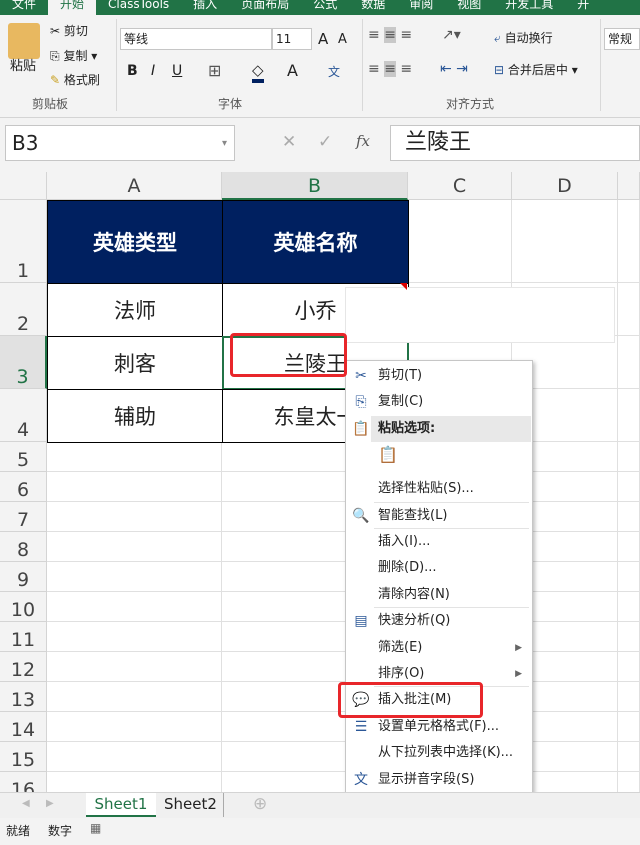 This screenshot has height=845, width=640. What do you see at coordinates (205, 7) in the screenshot?
I see `ribbon-tab: 插入` at bounding box center [205, 7].